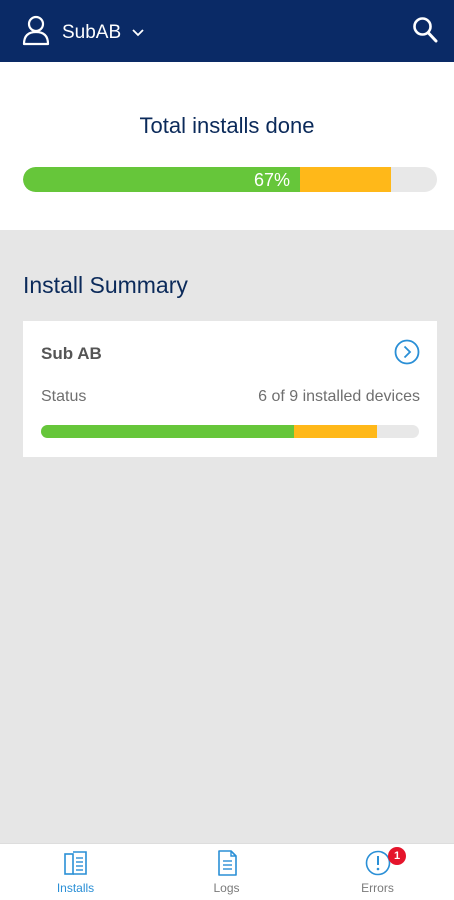  Describe the element at coordinates (76, 865) in the screenshot. I see `installs-icon` at that location.